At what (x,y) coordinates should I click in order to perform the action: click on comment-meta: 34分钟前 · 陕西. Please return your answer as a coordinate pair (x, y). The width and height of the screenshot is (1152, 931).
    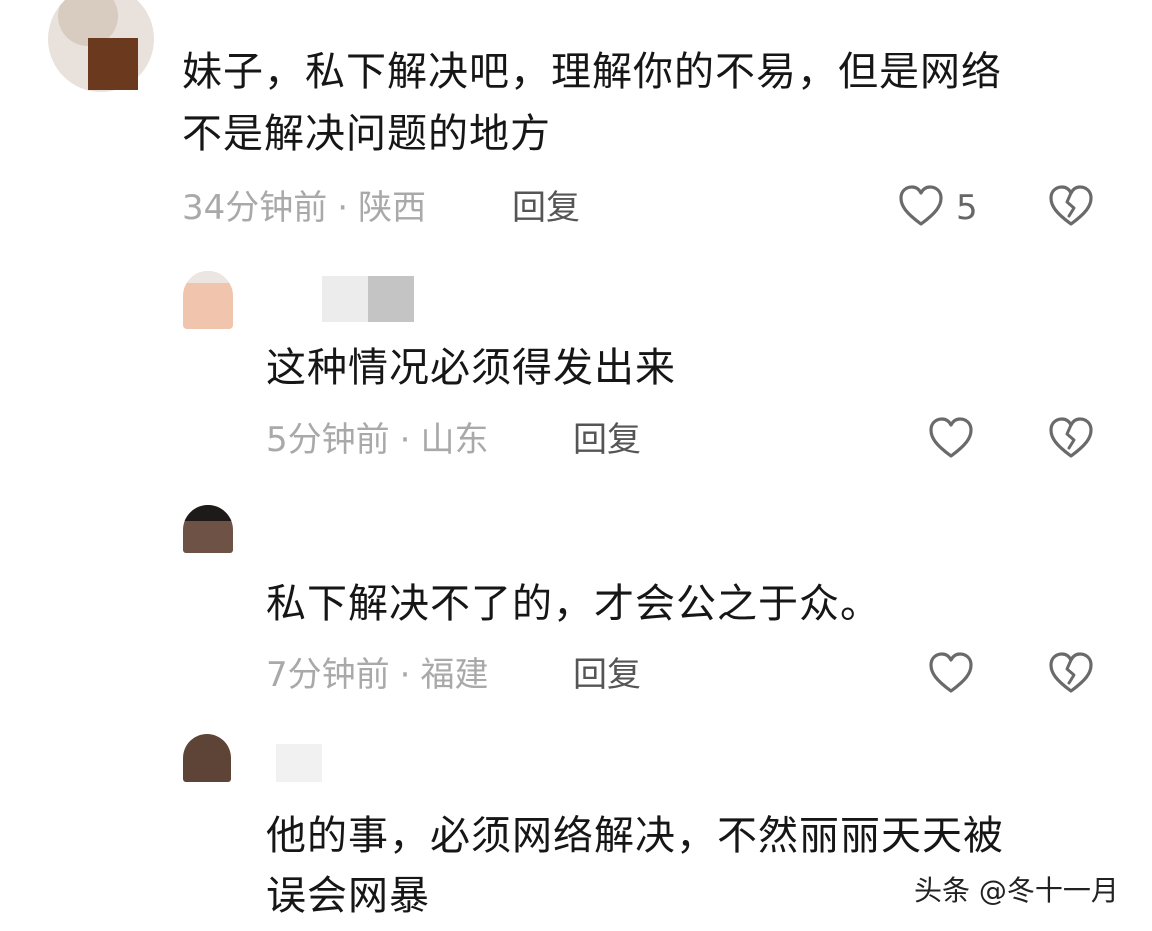
    Looking at the image, I should click on (304, 208).